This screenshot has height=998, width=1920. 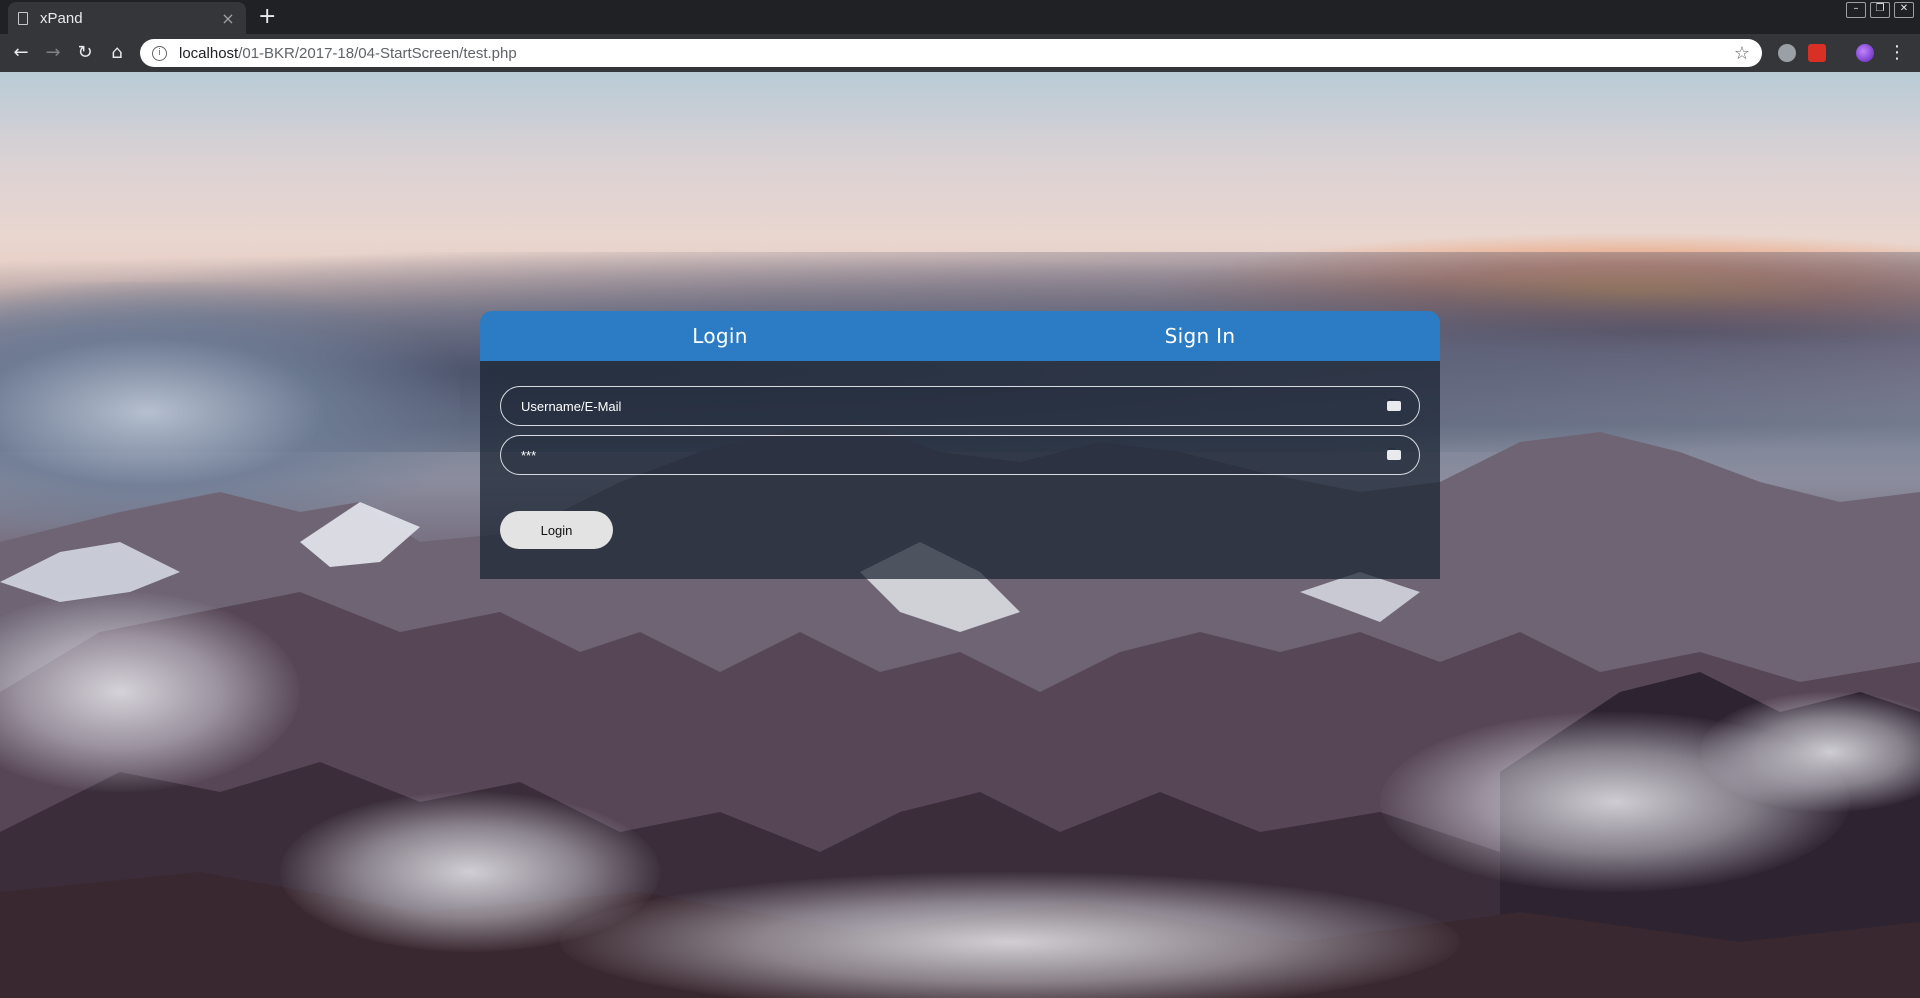 What do you see at coordinates (117, 52) in the screenshot?
I see `home-icon: ⌂` at bounding box center [117, 52].